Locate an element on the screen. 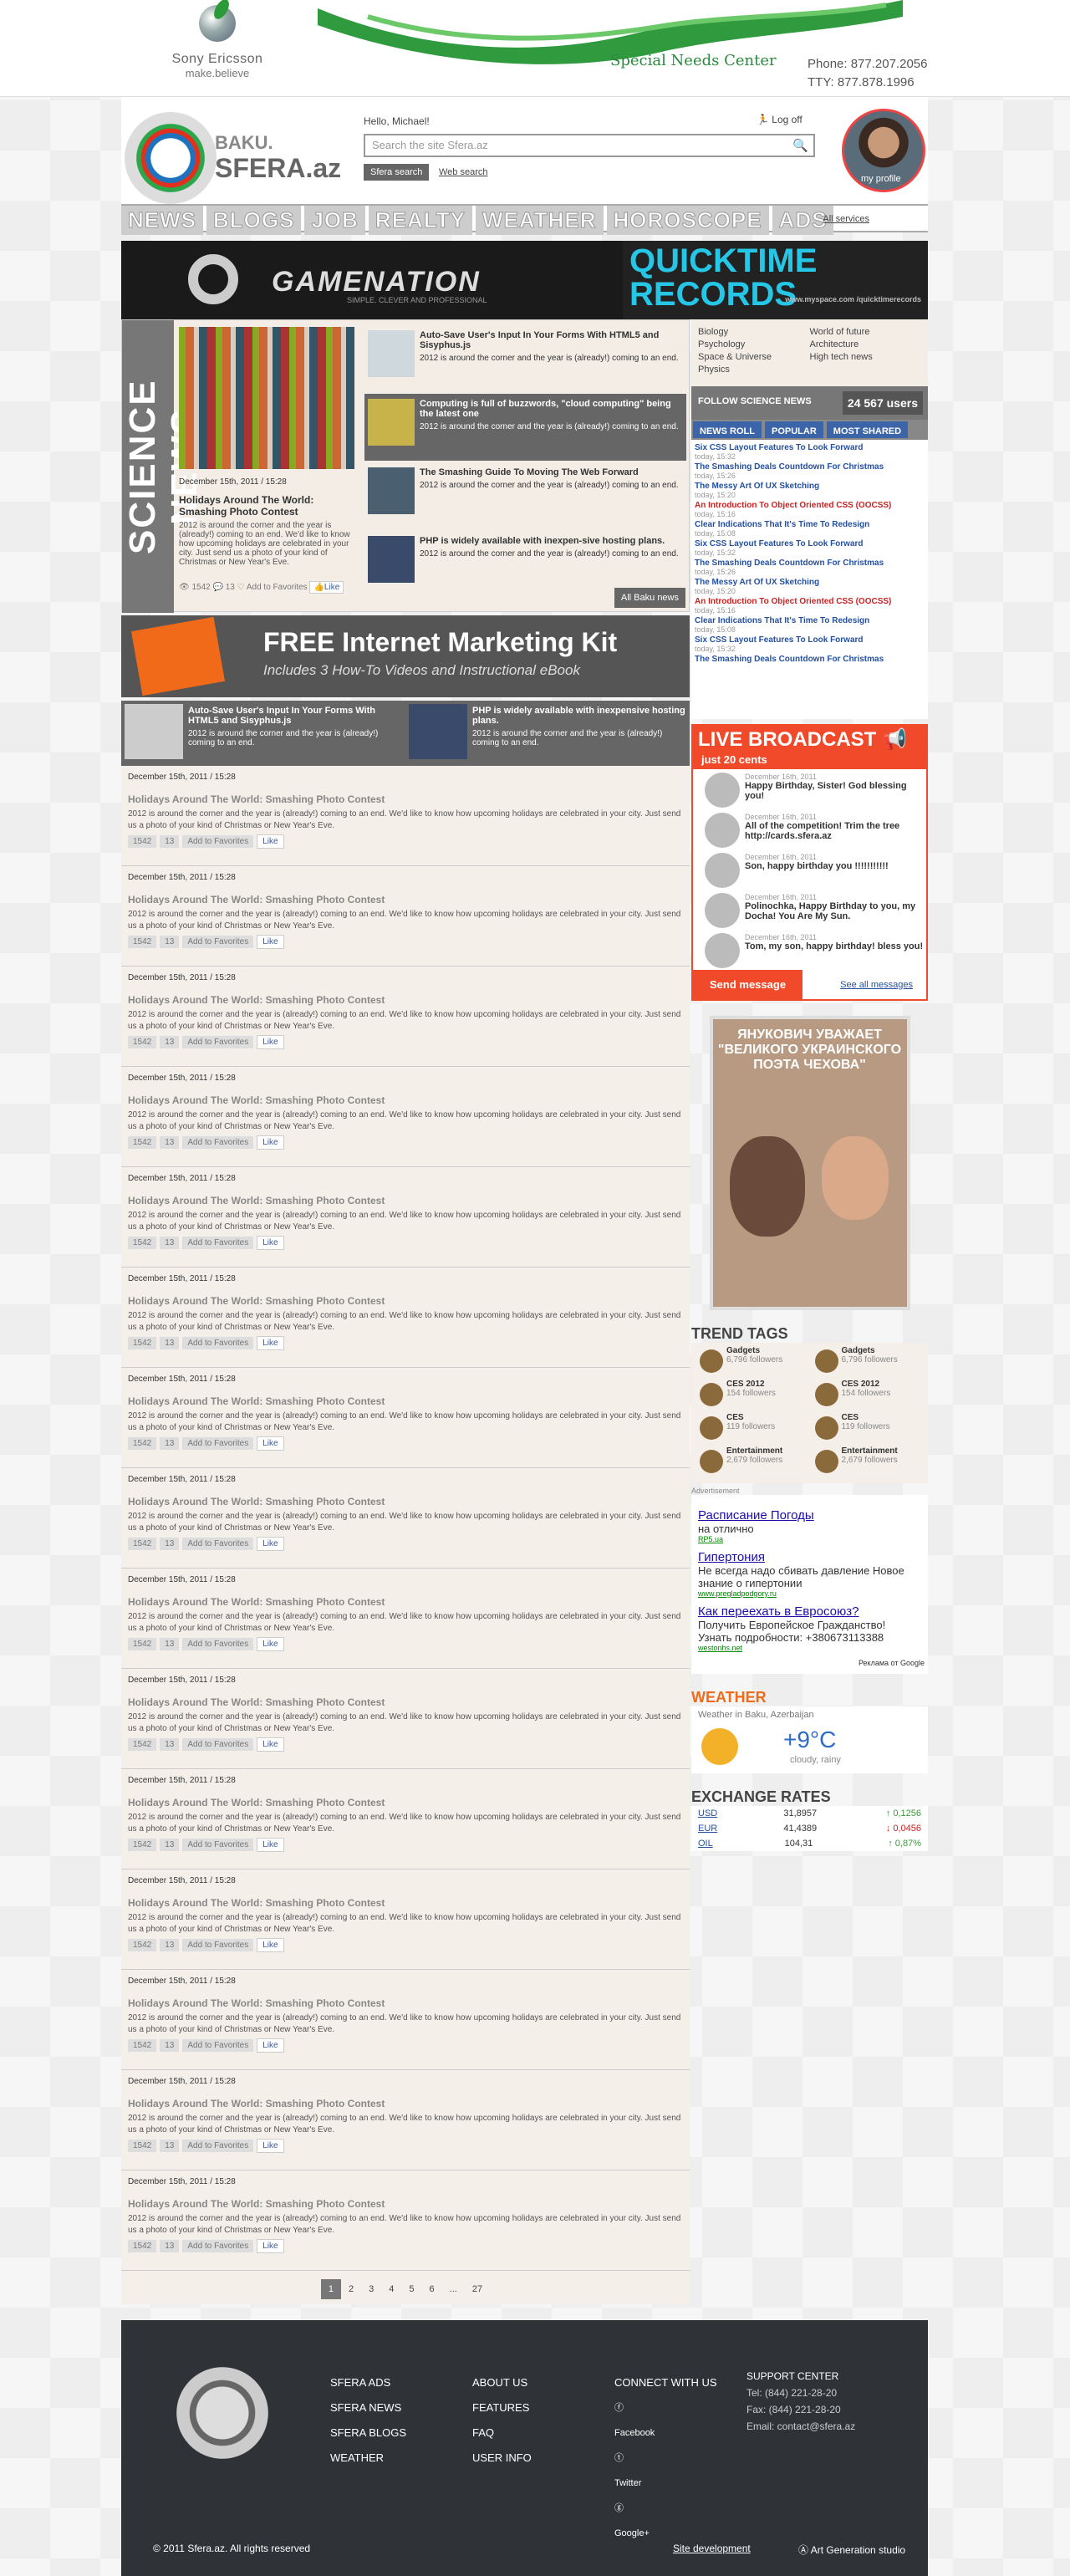 The image size is (1070, 2576). footer-link: FAQ is located at coordinates (502, 2433).